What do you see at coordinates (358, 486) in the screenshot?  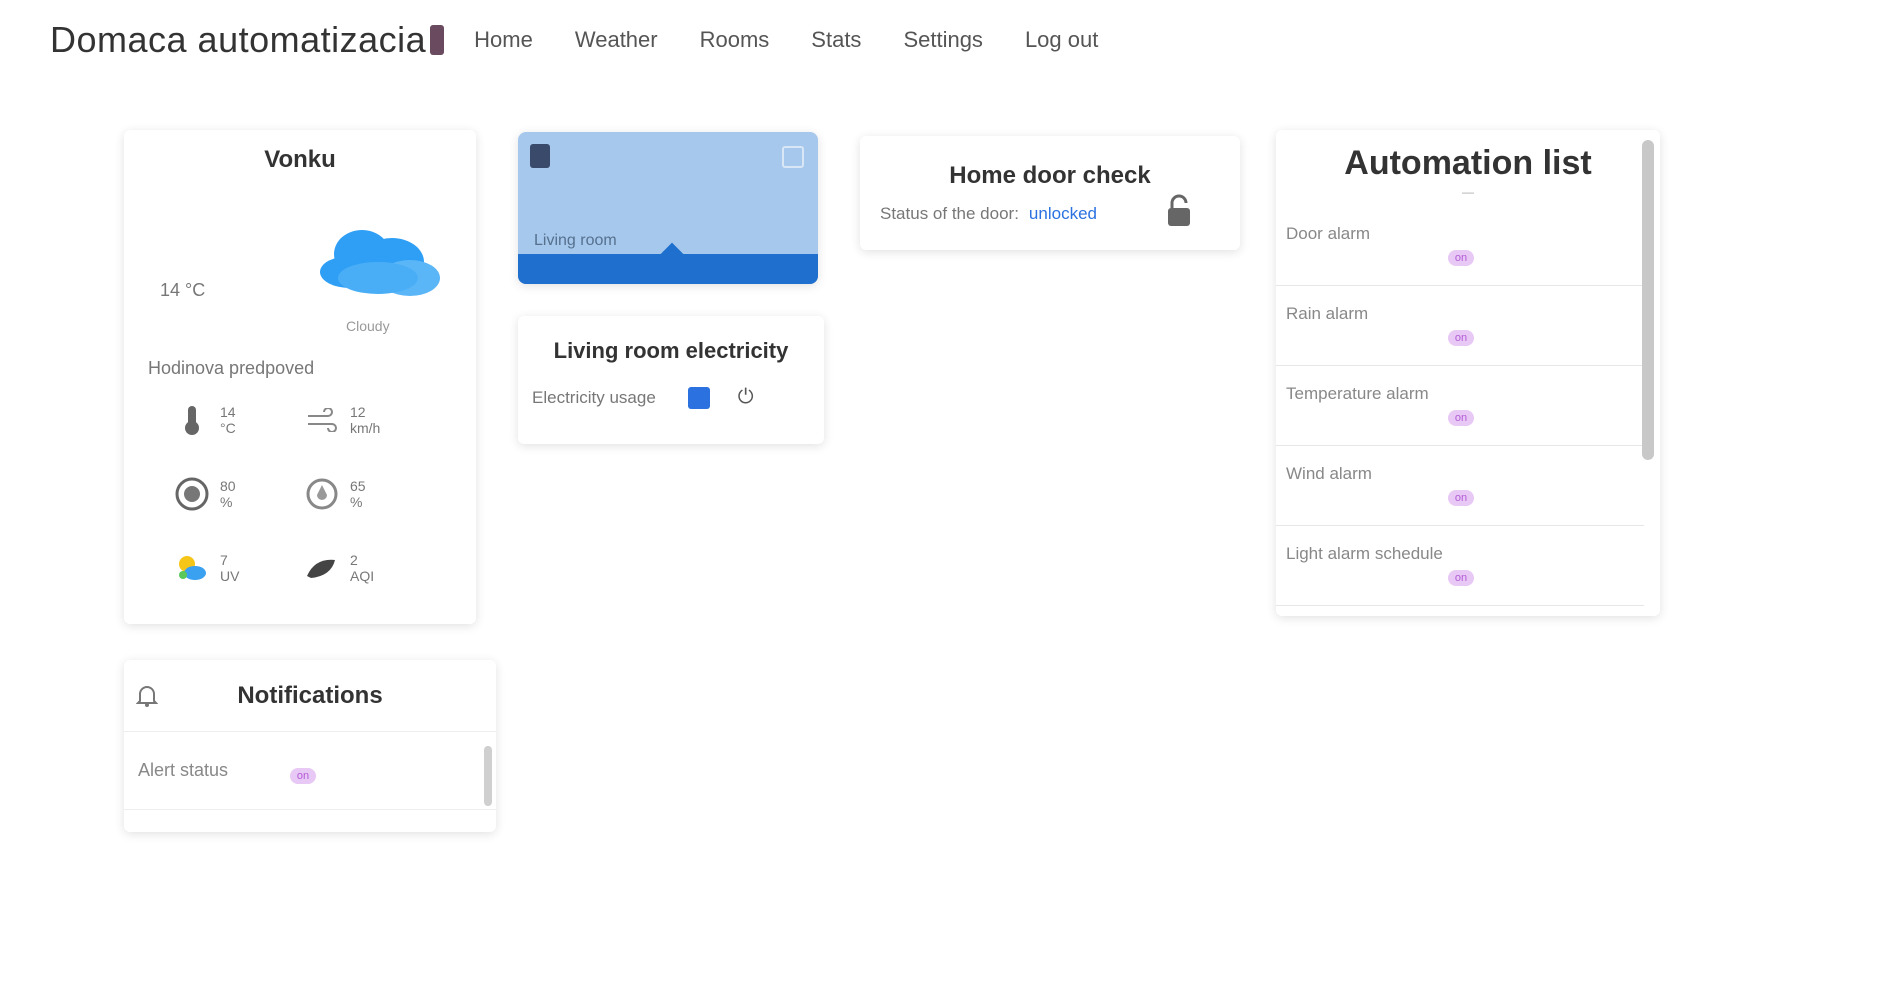 I see `forecast-value: 65` at bounding box center [358, 486].